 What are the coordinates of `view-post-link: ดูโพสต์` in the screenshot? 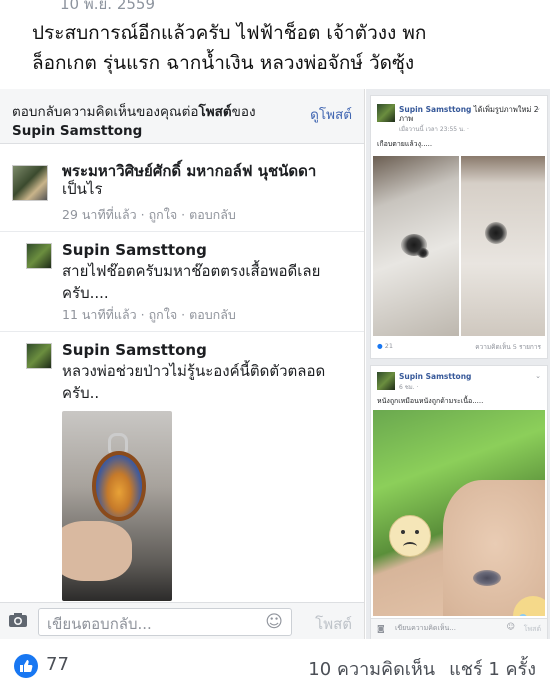 It's located at (331, 114).